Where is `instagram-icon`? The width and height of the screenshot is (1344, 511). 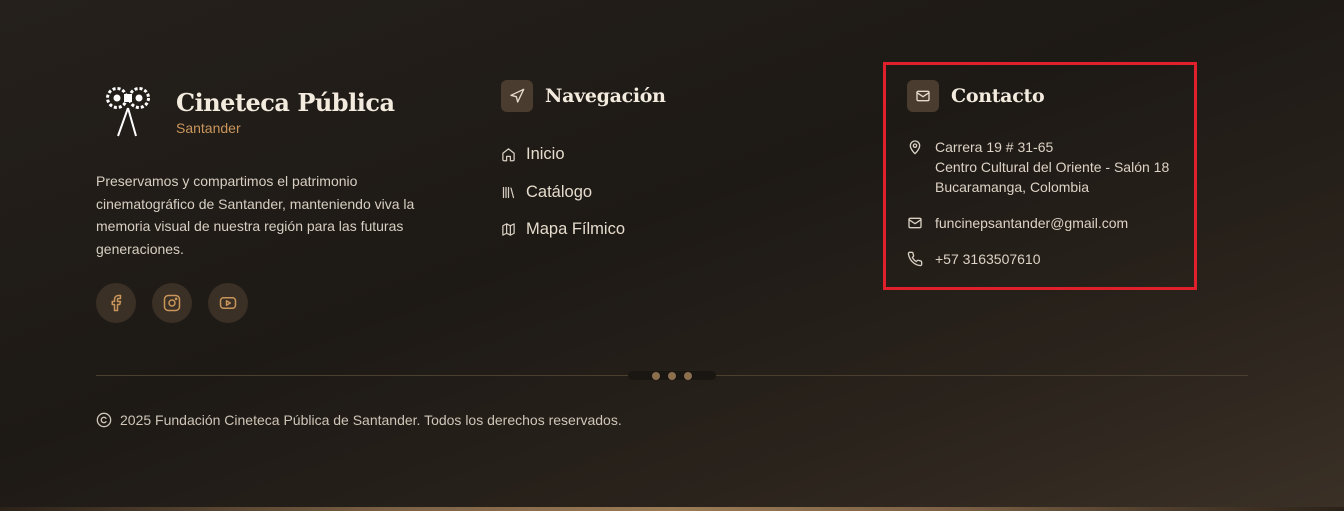 instagram-icon is located at coordinates (172, 303).